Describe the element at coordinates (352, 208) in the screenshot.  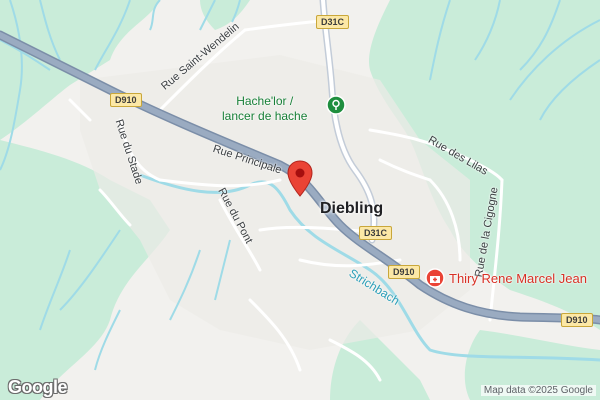
I see `town-label: Diebling` at that location.